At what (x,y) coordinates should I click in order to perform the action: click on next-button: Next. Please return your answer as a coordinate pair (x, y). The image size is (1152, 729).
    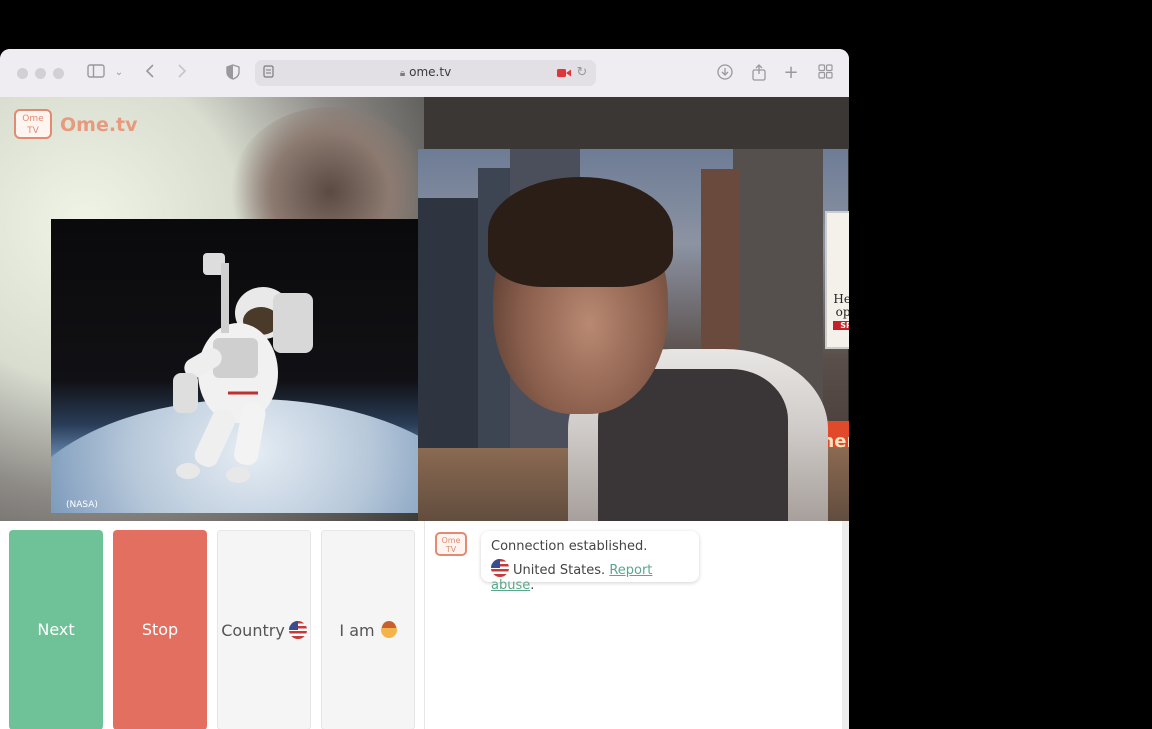
    Looking at the image, I should click on (56, 629).